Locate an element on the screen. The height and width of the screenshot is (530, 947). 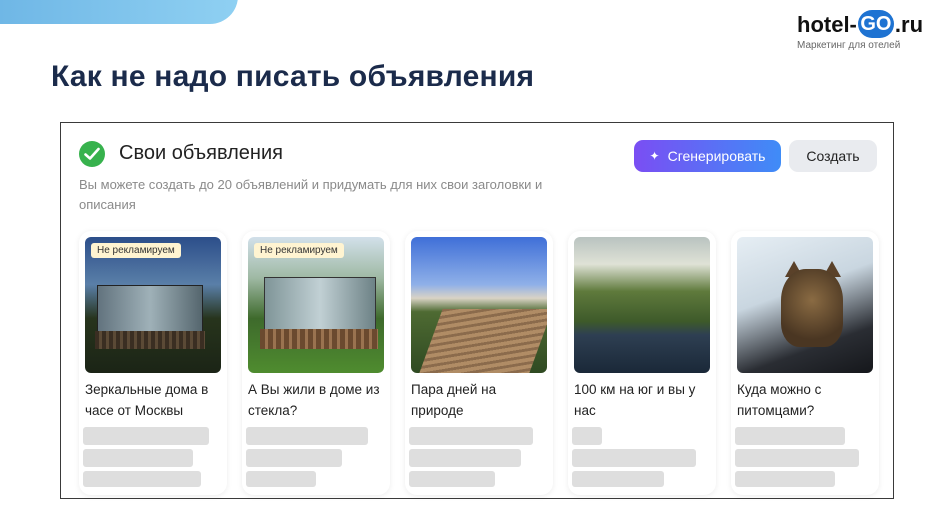
cat-shape is located at coordinates (812, 308).